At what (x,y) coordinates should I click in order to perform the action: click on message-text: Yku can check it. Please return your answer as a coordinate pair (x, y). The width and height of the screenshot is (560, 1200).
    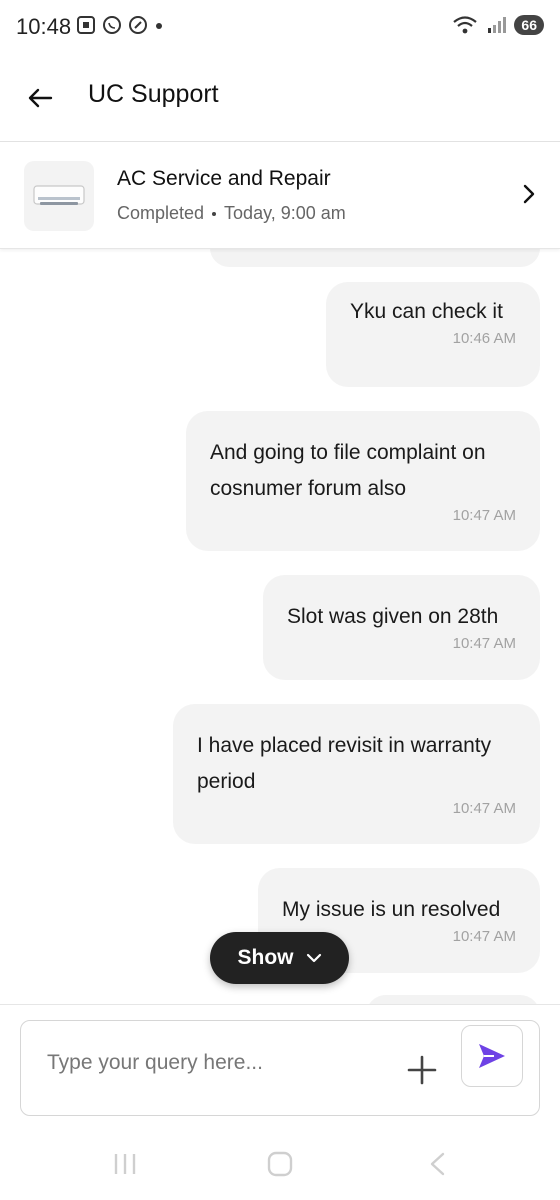
    Looking at the image, I should click on (426, 311).